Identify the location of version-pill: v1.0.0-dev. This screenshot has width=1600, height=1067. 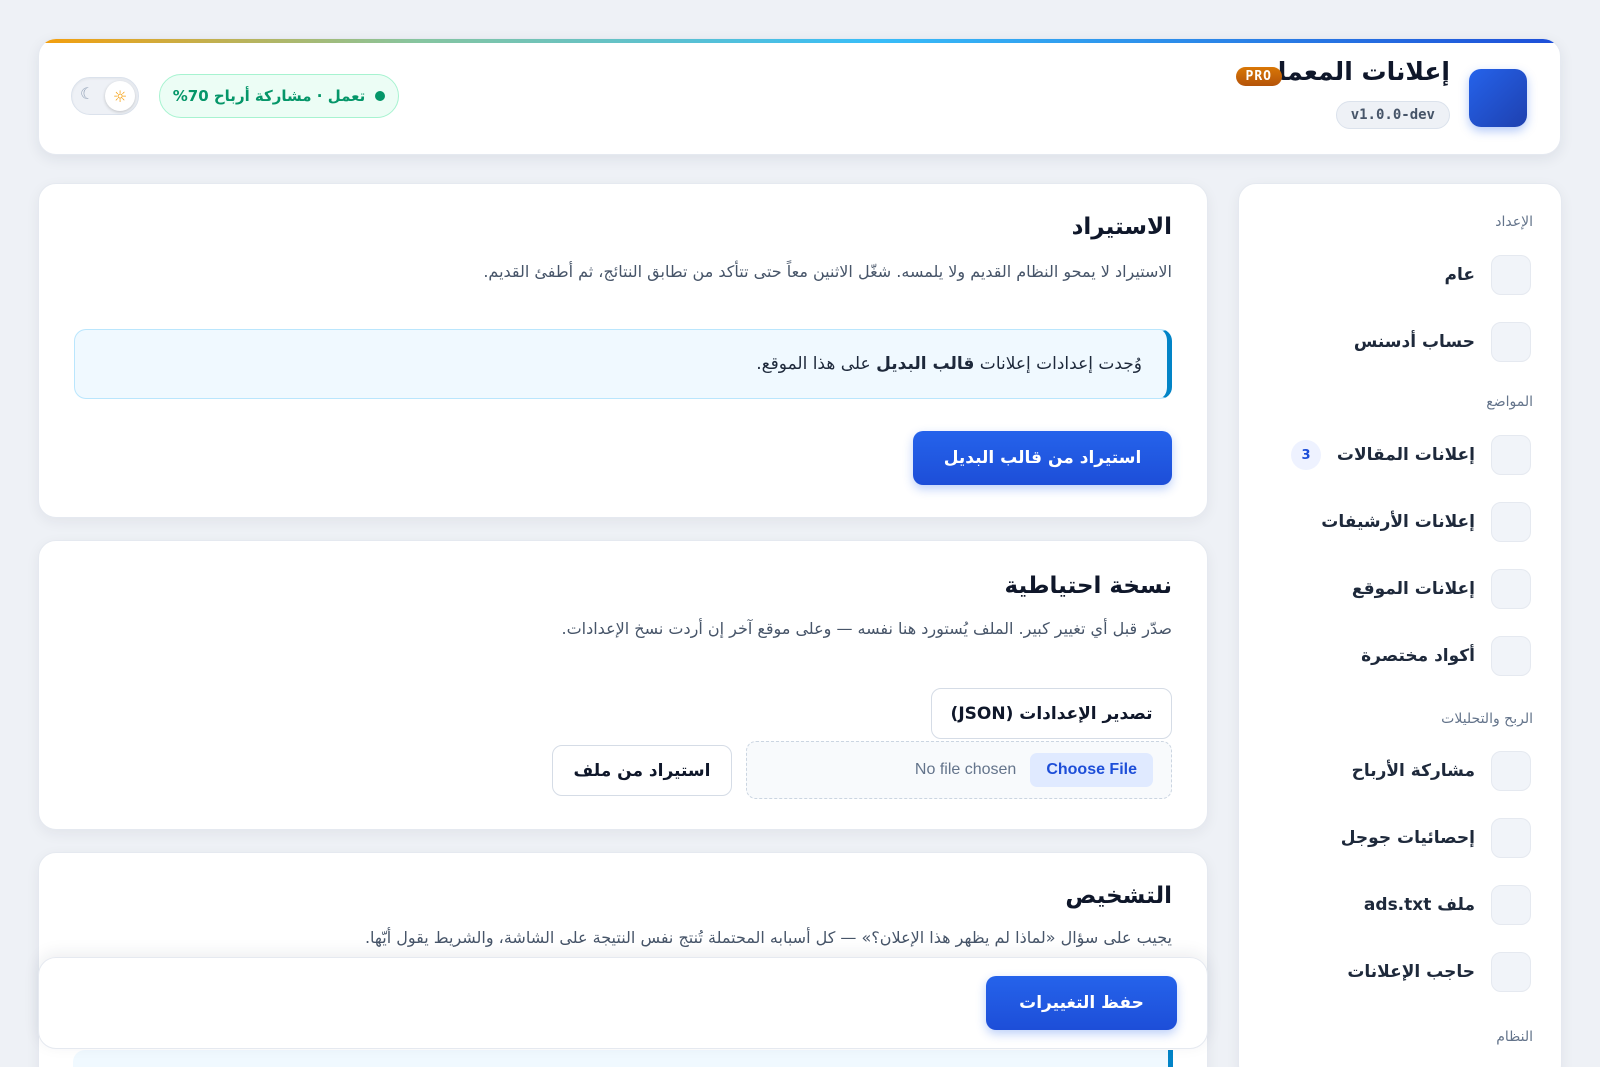
(1392, 115).